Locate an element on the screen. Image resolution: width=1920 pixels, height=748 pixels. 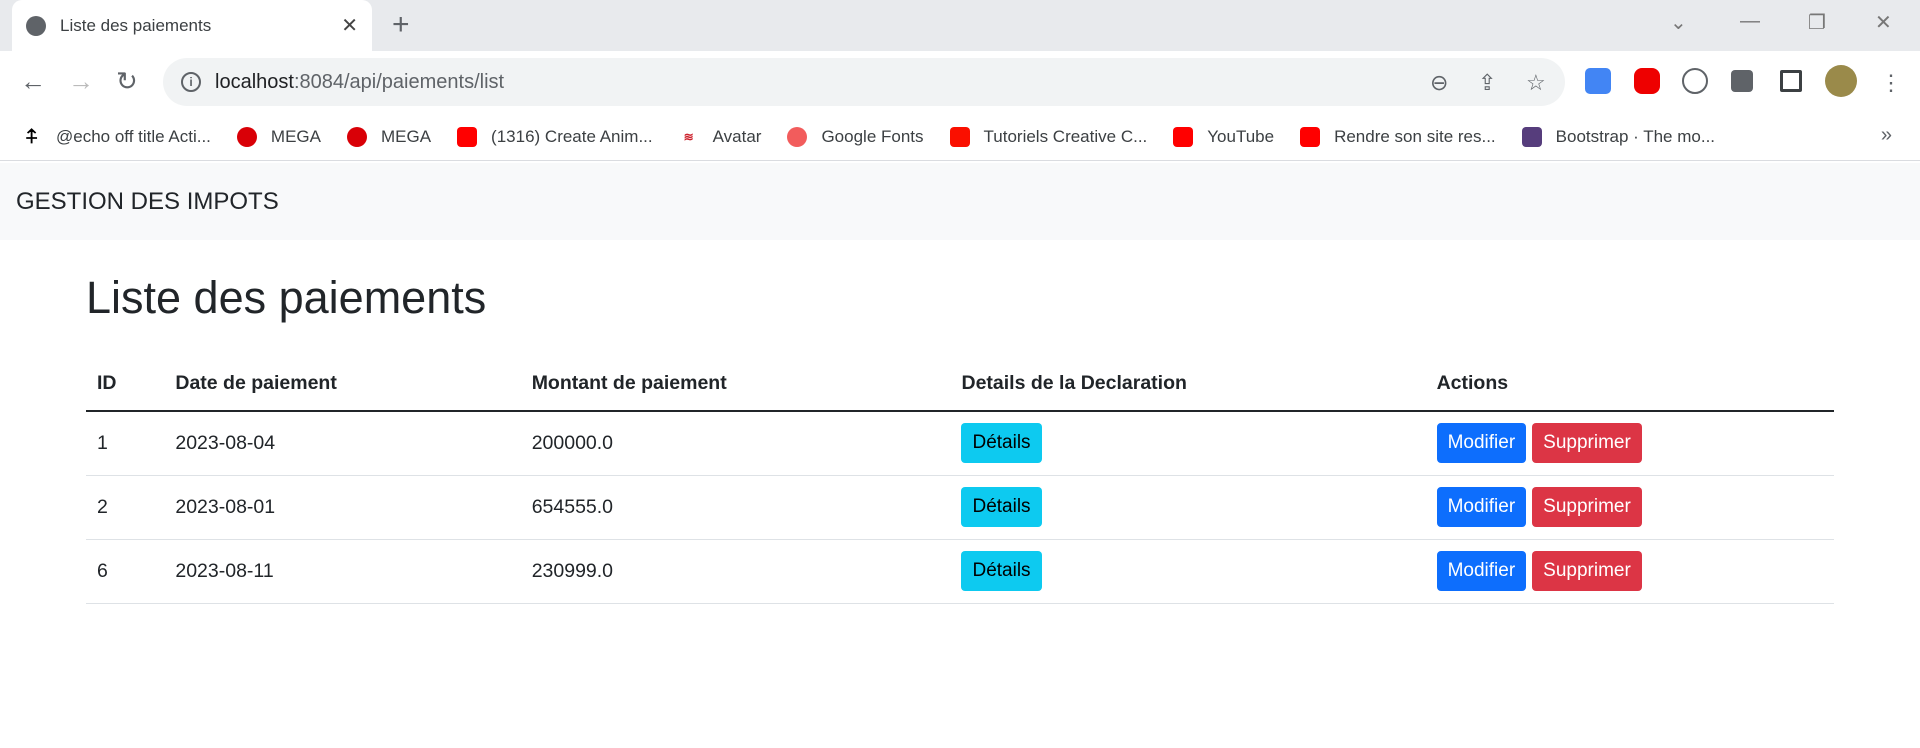
cell-id: 2 is located at coordinates (125, 507).